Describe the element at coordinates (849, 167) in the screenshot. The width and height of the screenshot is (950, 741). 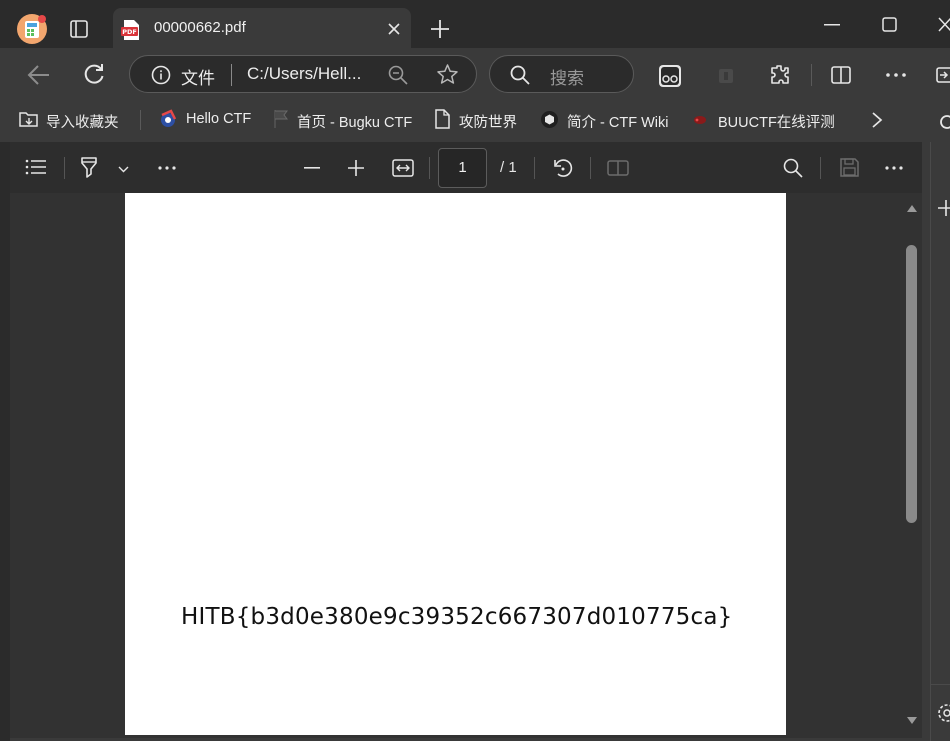
I see `save-icon` at that location.